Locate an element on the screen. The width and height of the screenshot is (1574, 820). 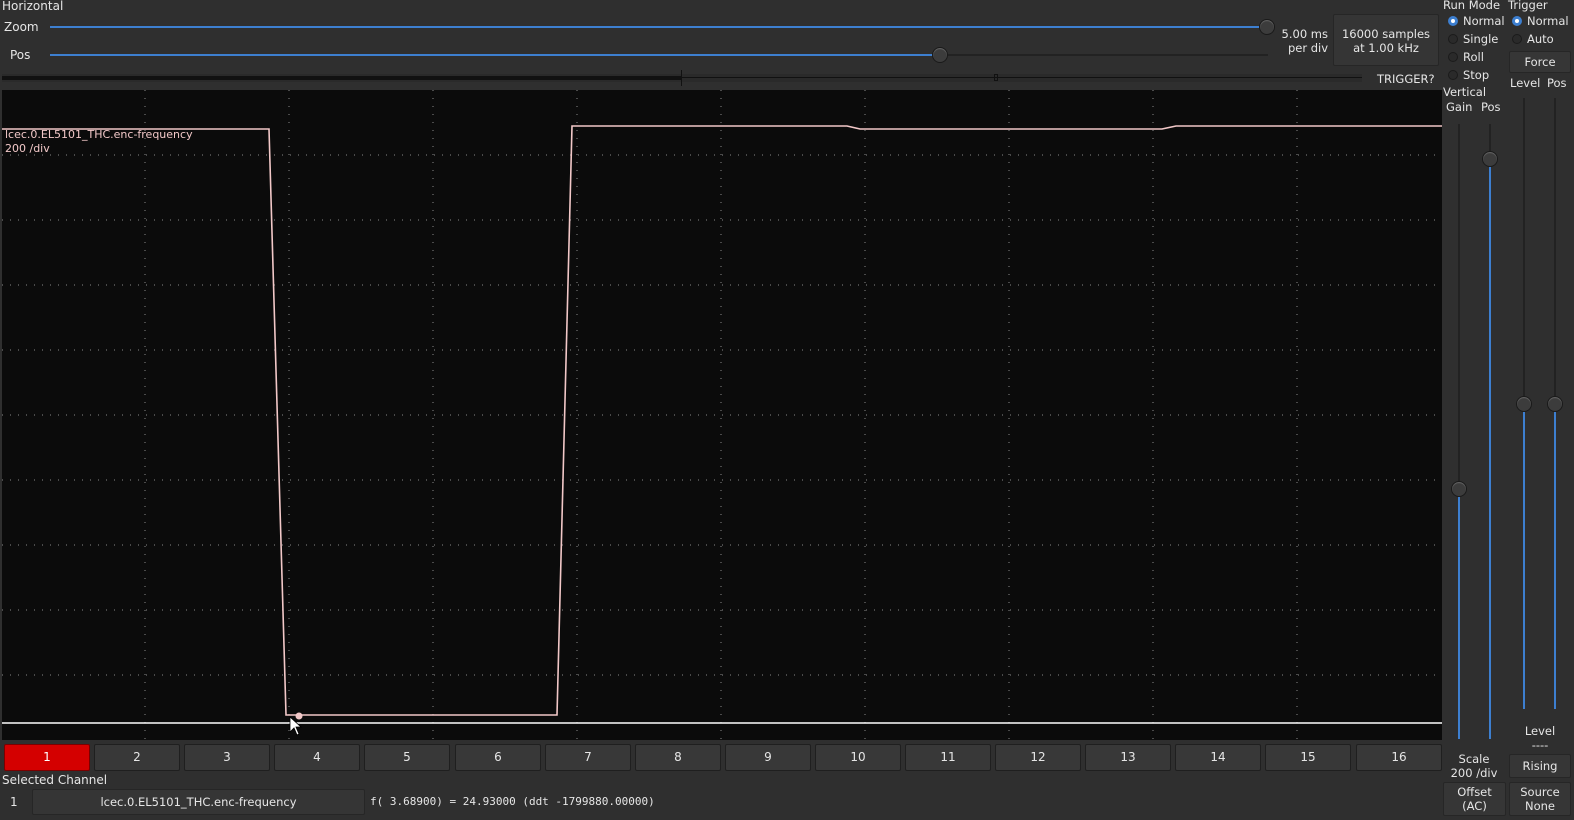
channel-button-2: 2 is located at coordinates (137, 757).